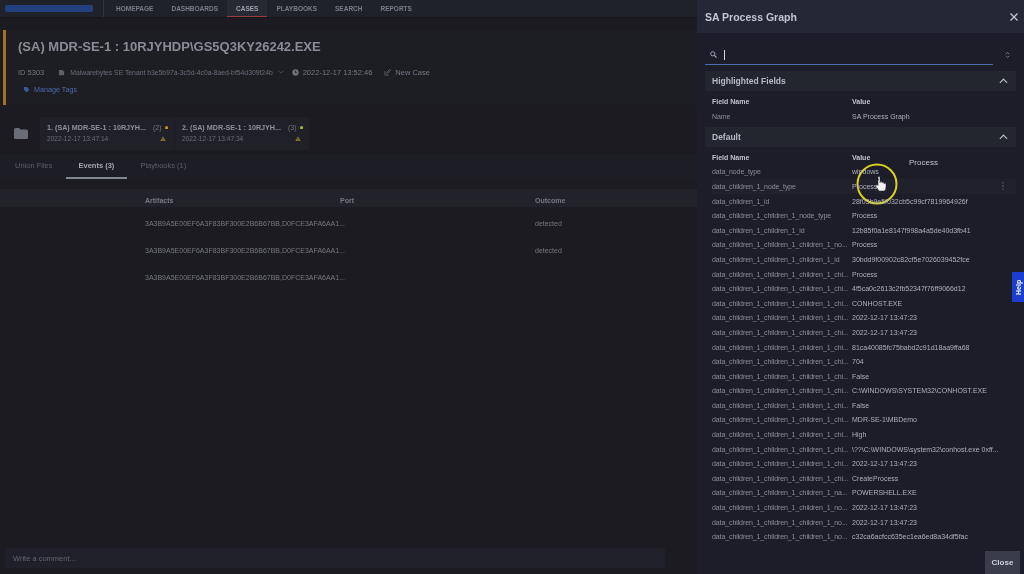  Describe the element at coordinates (724, 54) in the screenshot. I see `text-cursor-icon` at that location.